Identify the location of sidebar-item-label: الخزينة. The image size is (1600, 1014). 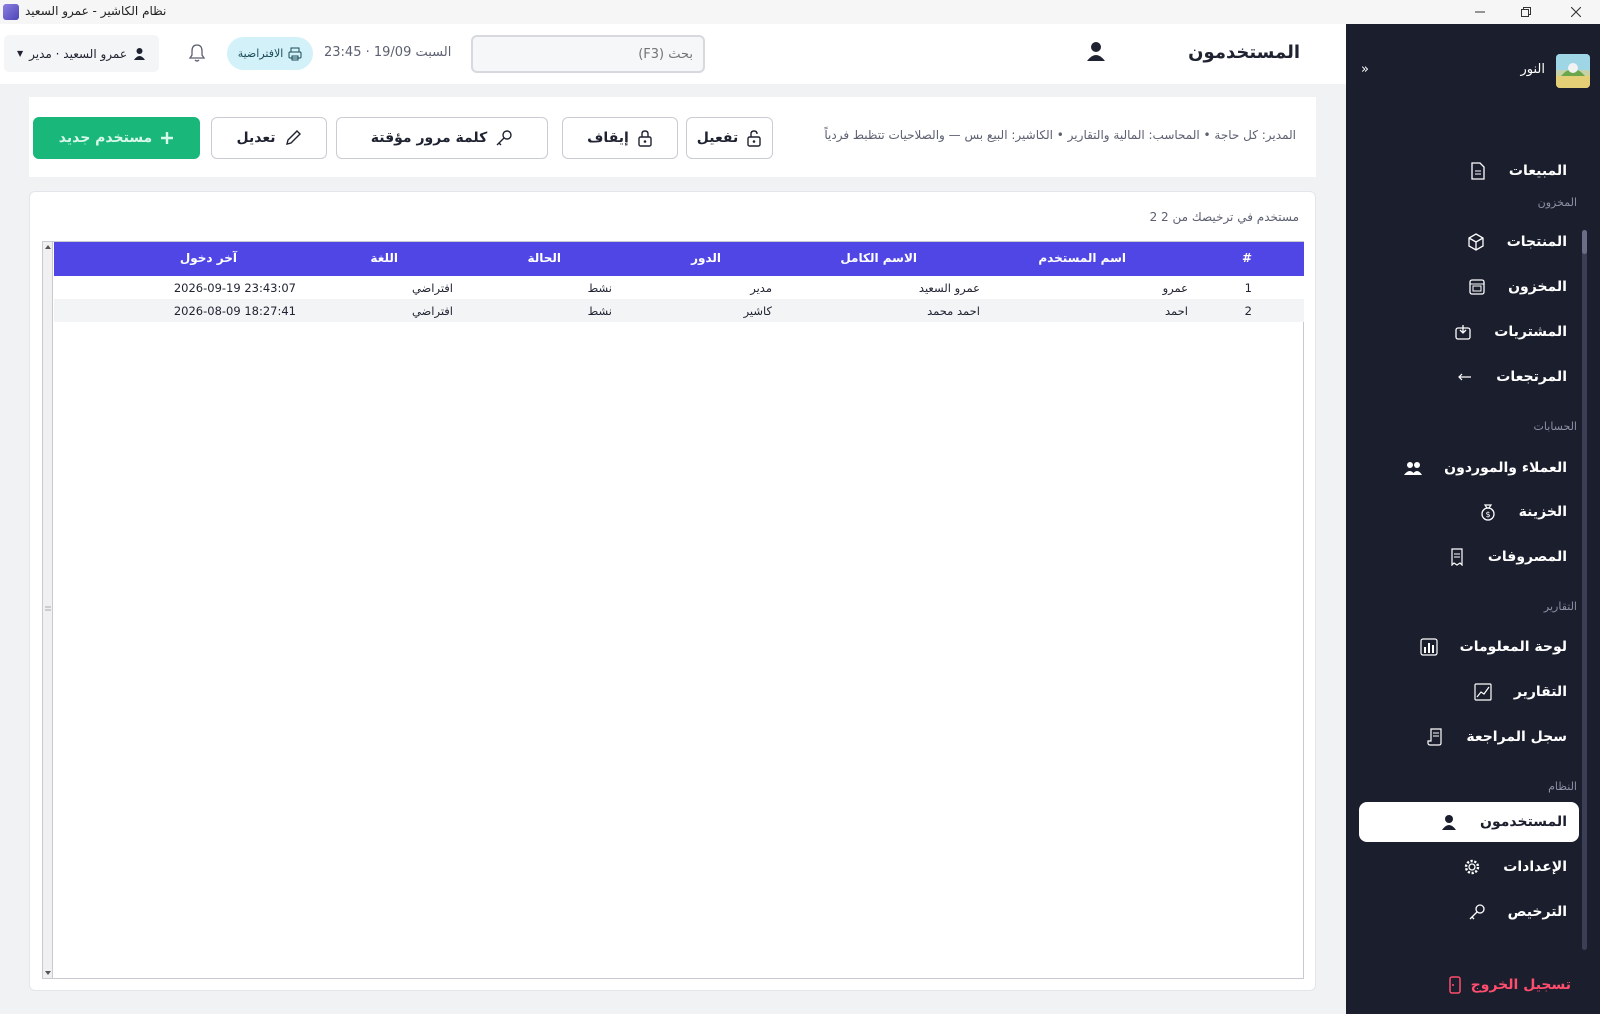
(1542, 512).